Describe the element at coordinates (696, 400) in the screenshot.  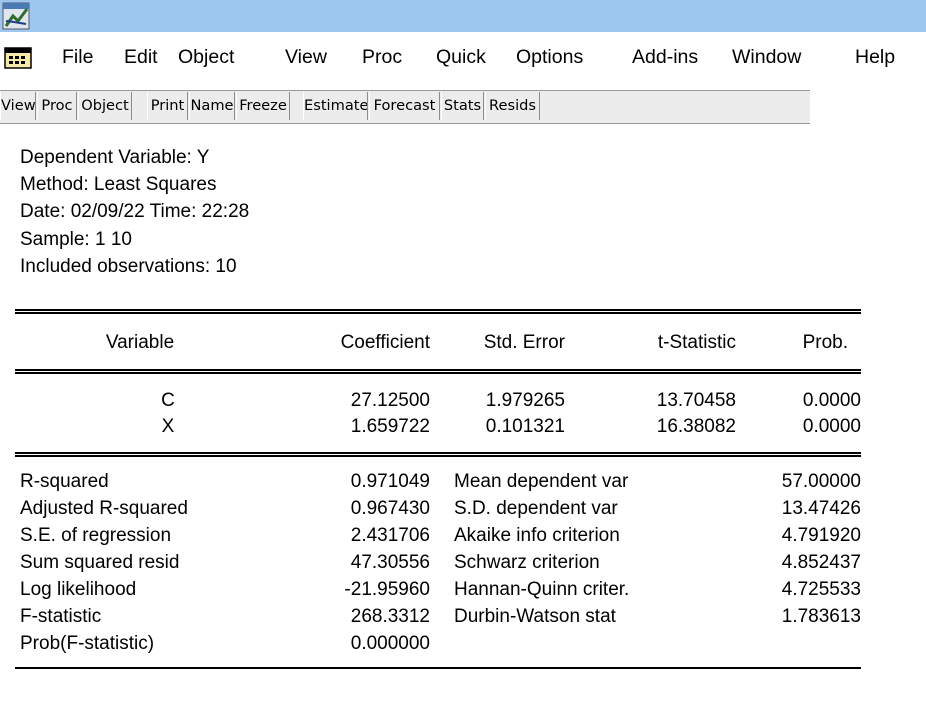
I see `t-statistic: 13.70458` at that location.